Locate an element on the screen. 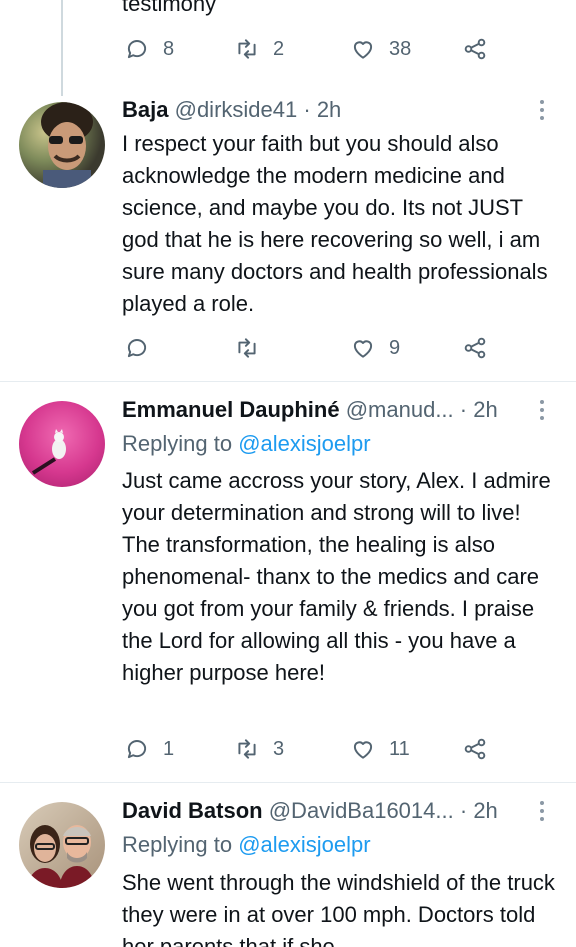 Image resolution: width=576 pixels, height=947 pixels. tweet-header: Baja @dirkside41 · 2h is located at coordinates (329, 110).